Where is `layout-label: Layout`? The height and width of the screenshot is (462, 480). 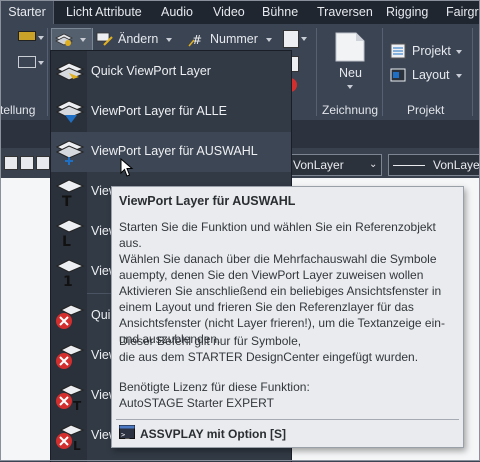 layout-label: Layout is located at coordinates (431, 75).